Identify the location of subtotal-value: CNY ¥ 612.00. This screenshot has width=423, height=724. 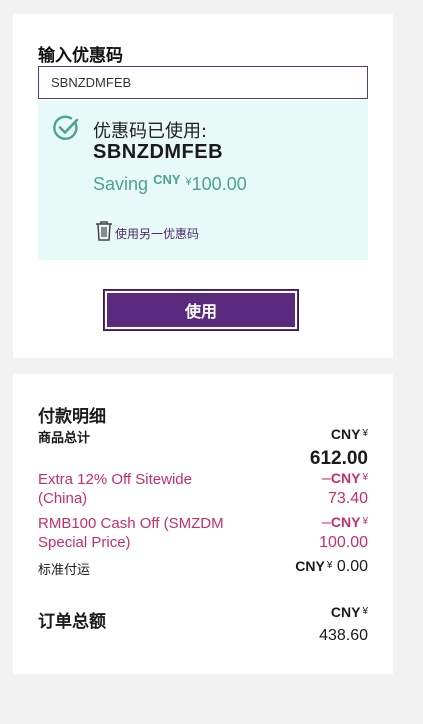
(339, 448).